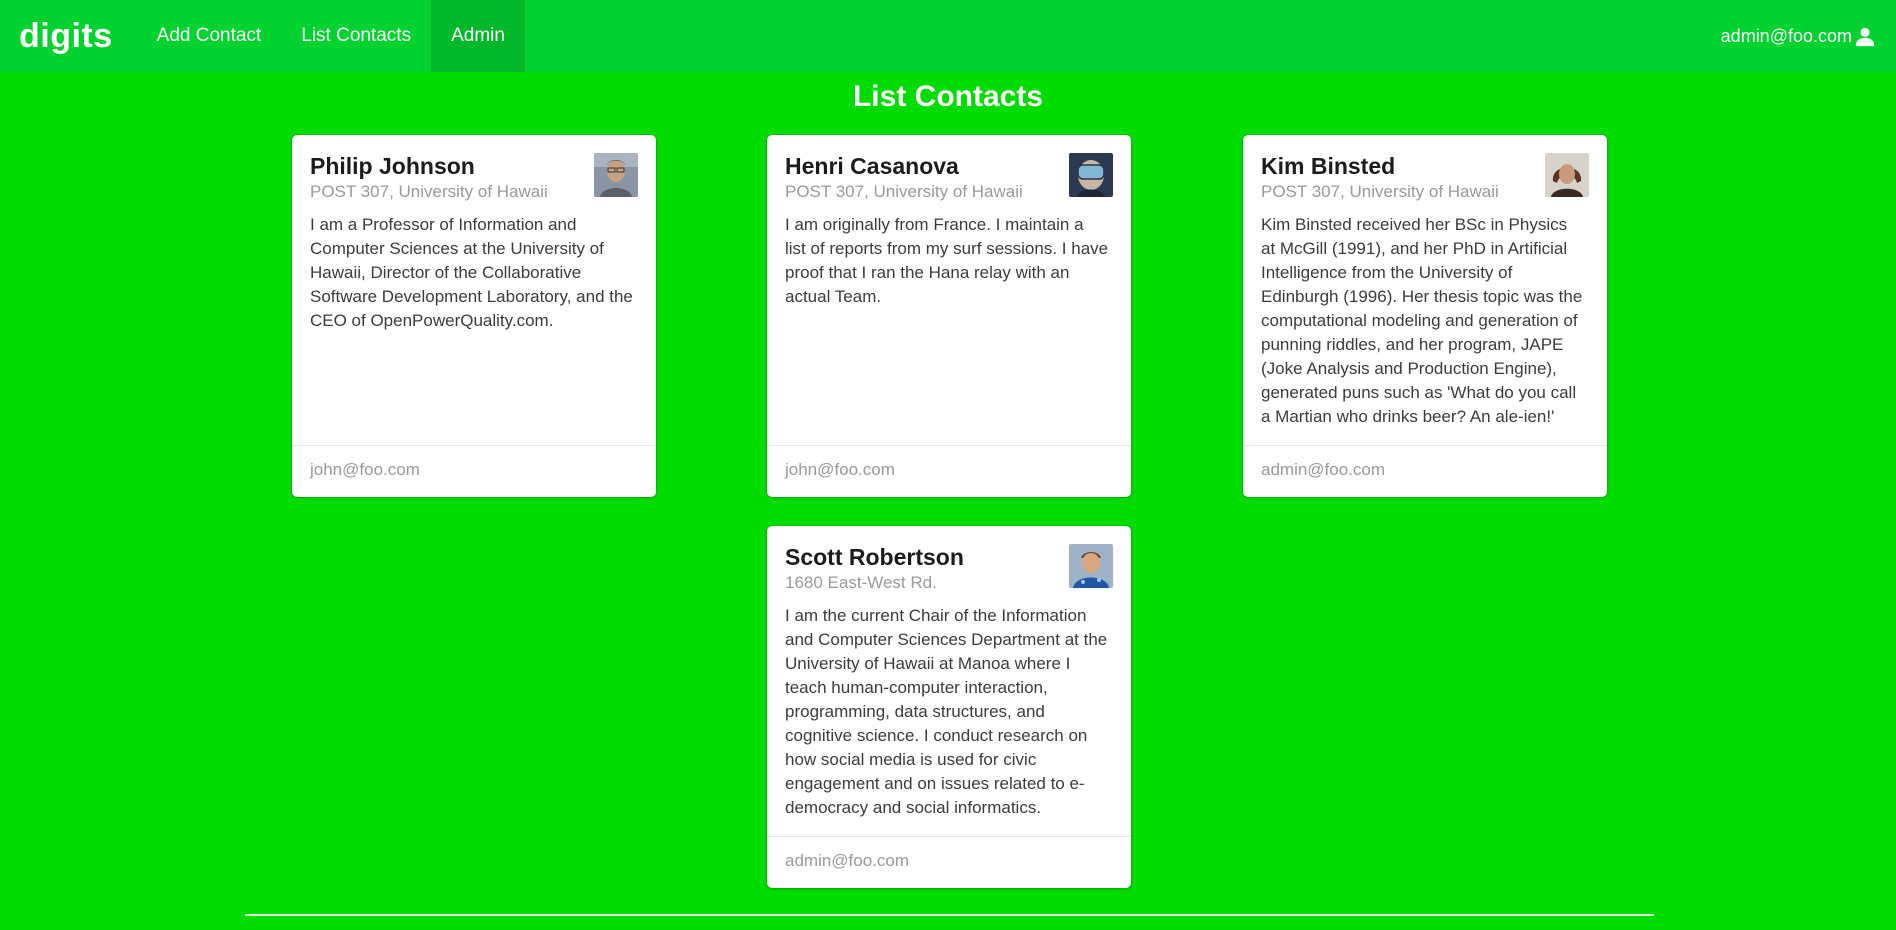 The height and width of the screenshot is (930, 1896). Describe the element at coordinates (478, 36) in the screenshot. I see `nav-admin: Admin` at that location.